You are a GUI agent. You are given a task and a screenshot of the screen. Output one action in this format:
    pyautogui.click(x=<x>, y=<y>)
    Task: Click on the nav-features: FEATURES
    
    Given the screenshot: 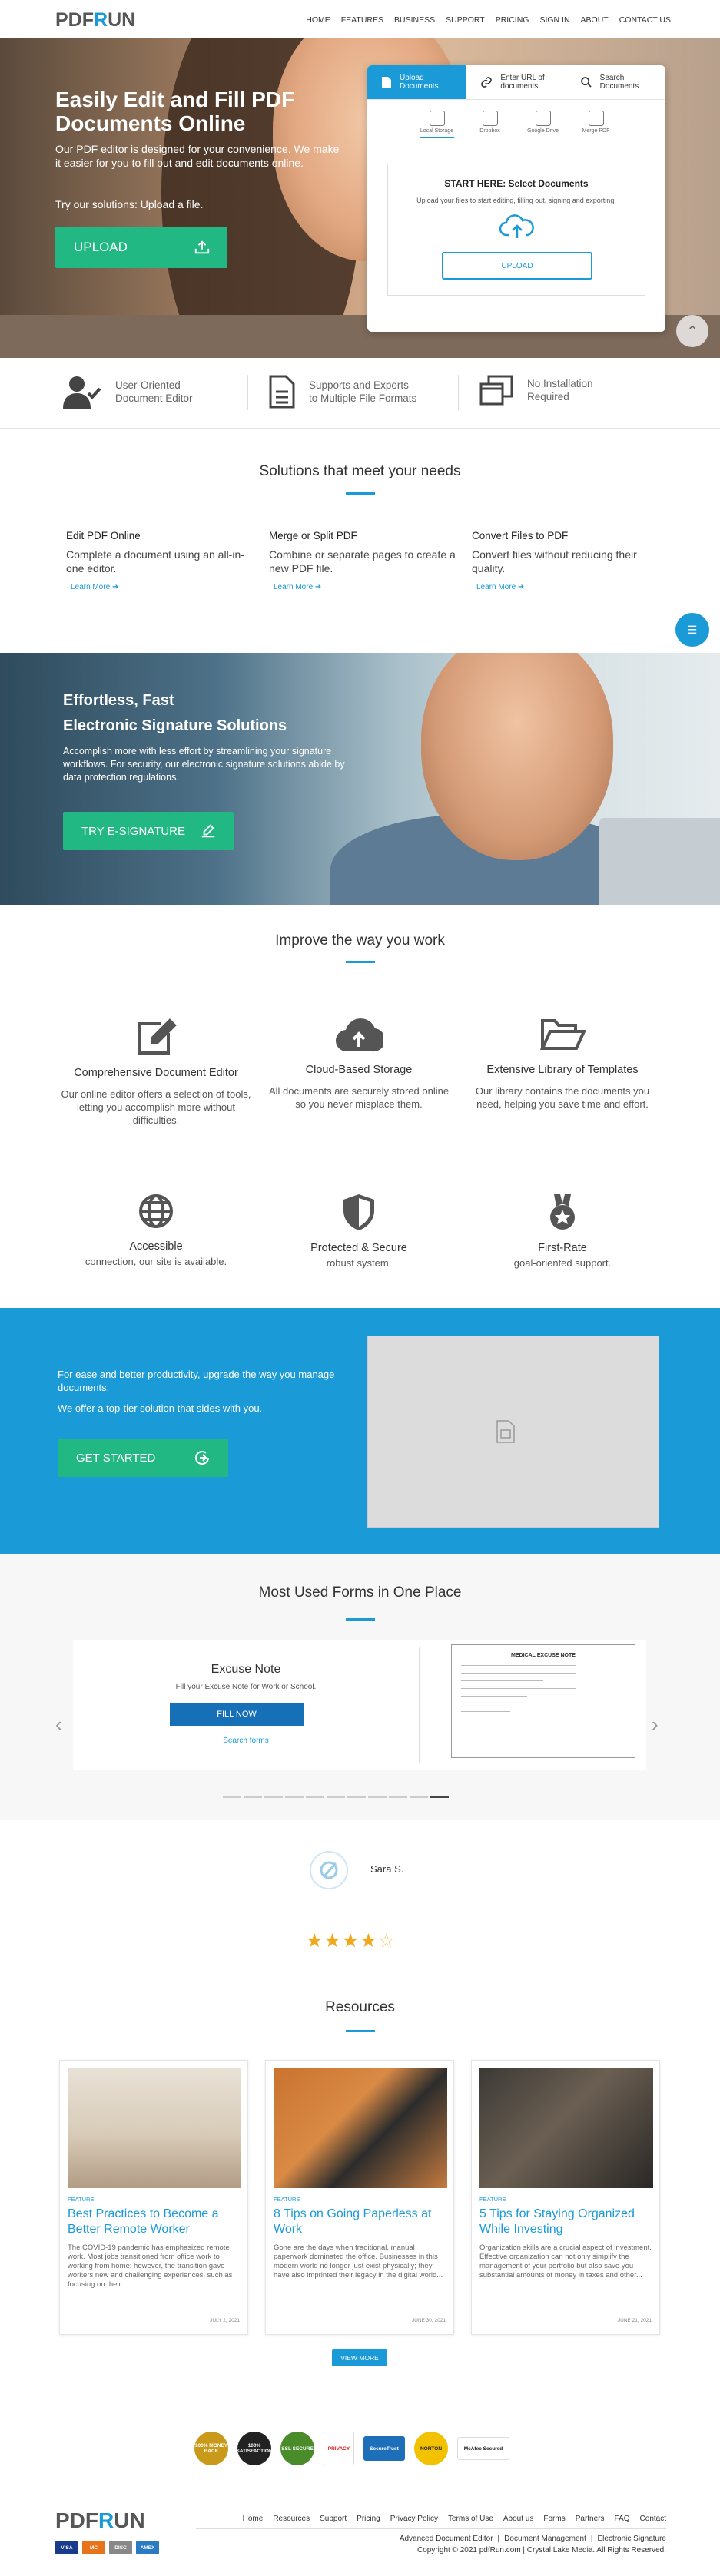 What is the action you would take?
    pyautogui.click(x=362, y=20)
    